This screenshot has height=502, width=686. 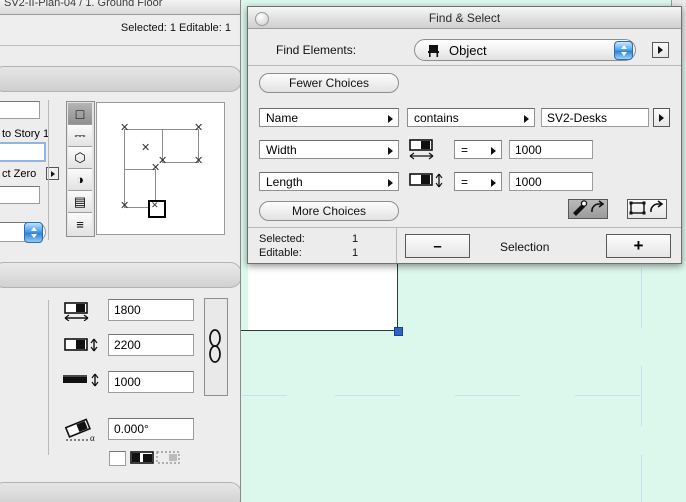 I want to click on criterion-value-popup-arrow, so click(x=661, y=117).